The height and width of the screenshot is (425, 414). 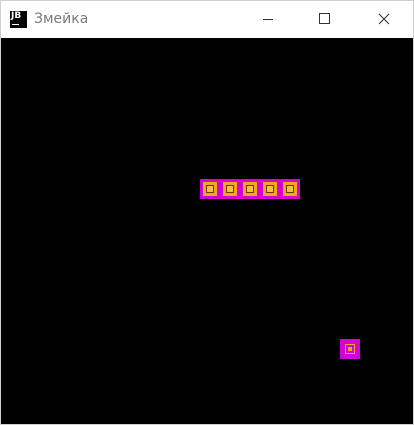 I want to click on maximize-icon, so click(x=324, y=18).